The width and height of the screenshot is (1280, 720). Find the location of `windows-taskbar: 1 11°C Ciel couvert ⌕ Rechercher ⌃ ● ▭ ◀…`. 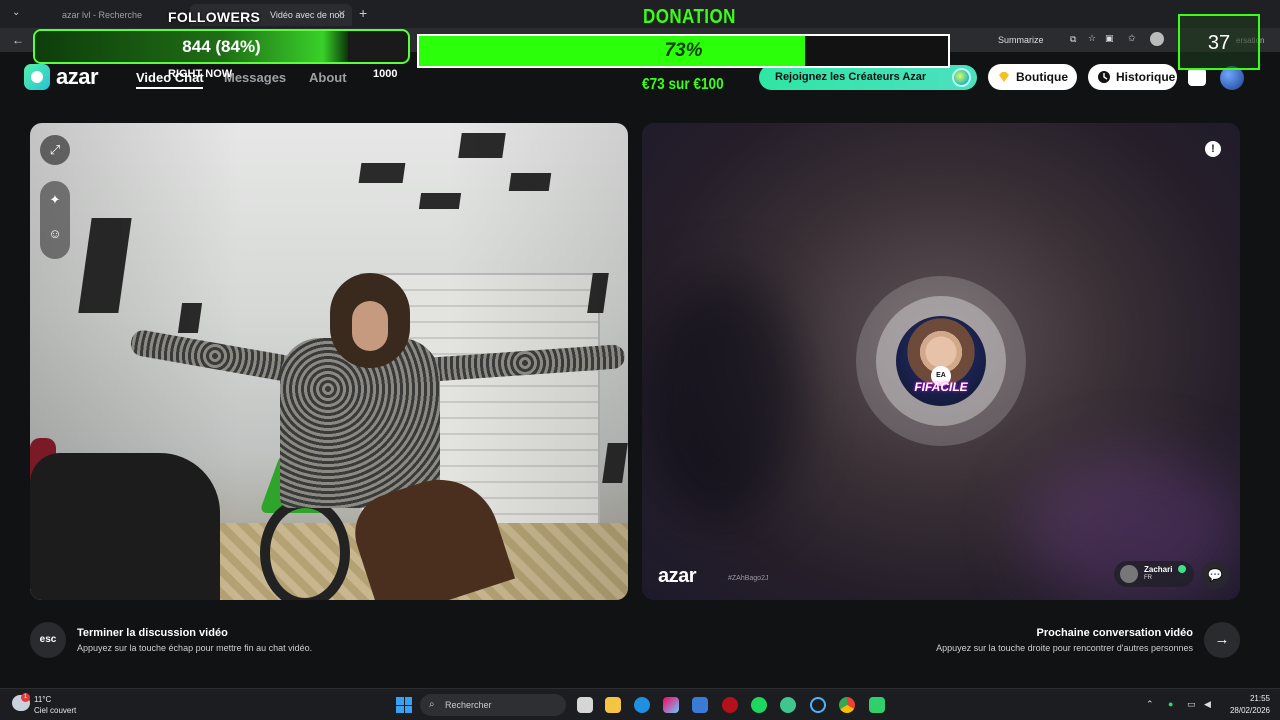

windows-taskbar: 1 11°C Ciel couvert ⌕ Rechercher ⌃ ● ▭ ◀… is located at coordinates (640, 704).